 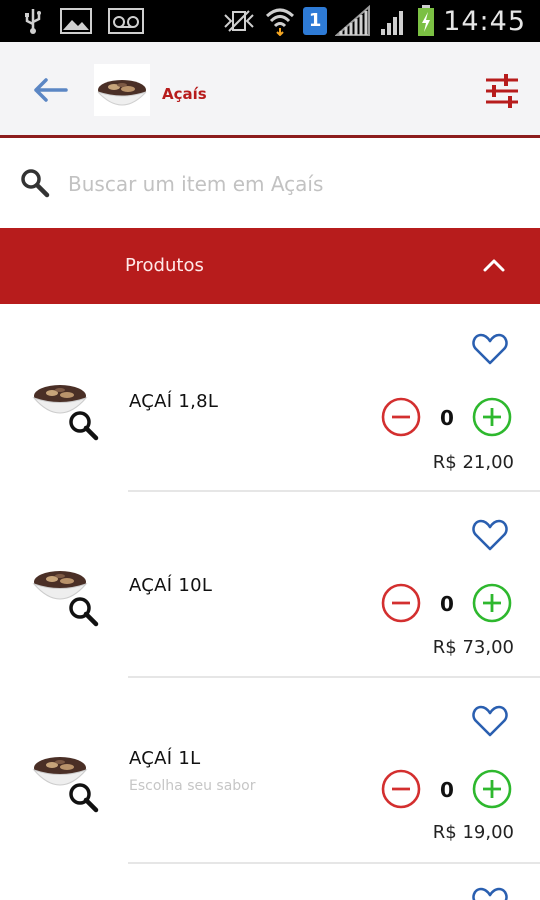 I want to click on status-bar: 1 14:45, so click(x=270, y=21).